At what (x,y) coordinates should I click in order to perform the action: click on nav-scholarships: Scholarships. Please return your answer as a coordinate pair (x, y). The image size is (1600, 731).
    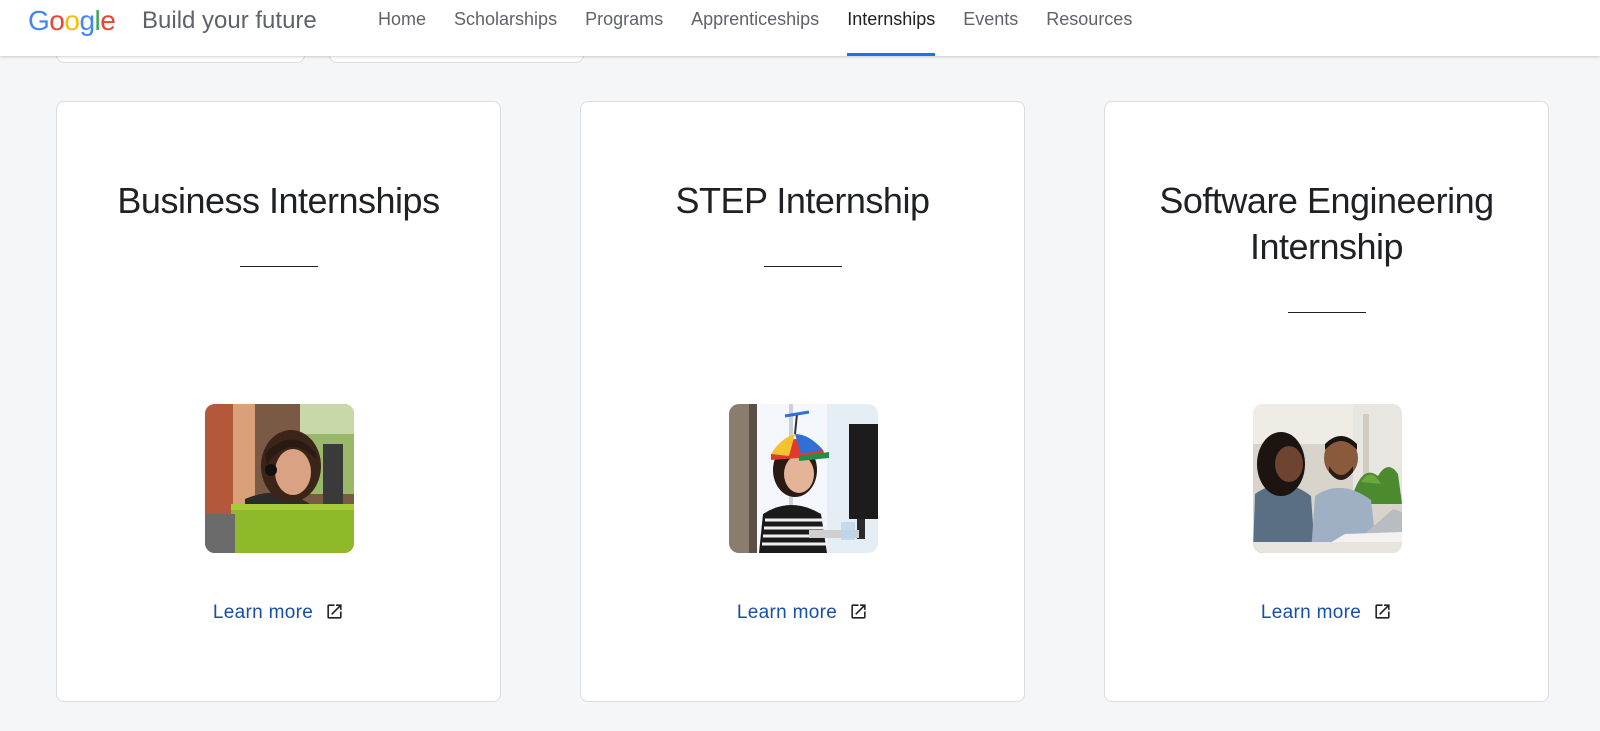
    Looking at the image, I should click on (505, 28).